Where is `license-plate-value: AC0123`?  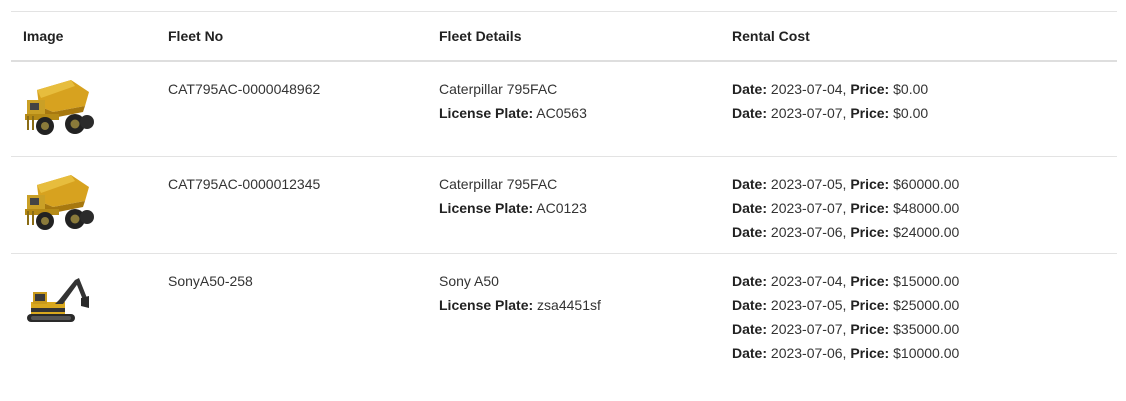 license-plate-value: AC0123 is located at coordinates (561, 208).